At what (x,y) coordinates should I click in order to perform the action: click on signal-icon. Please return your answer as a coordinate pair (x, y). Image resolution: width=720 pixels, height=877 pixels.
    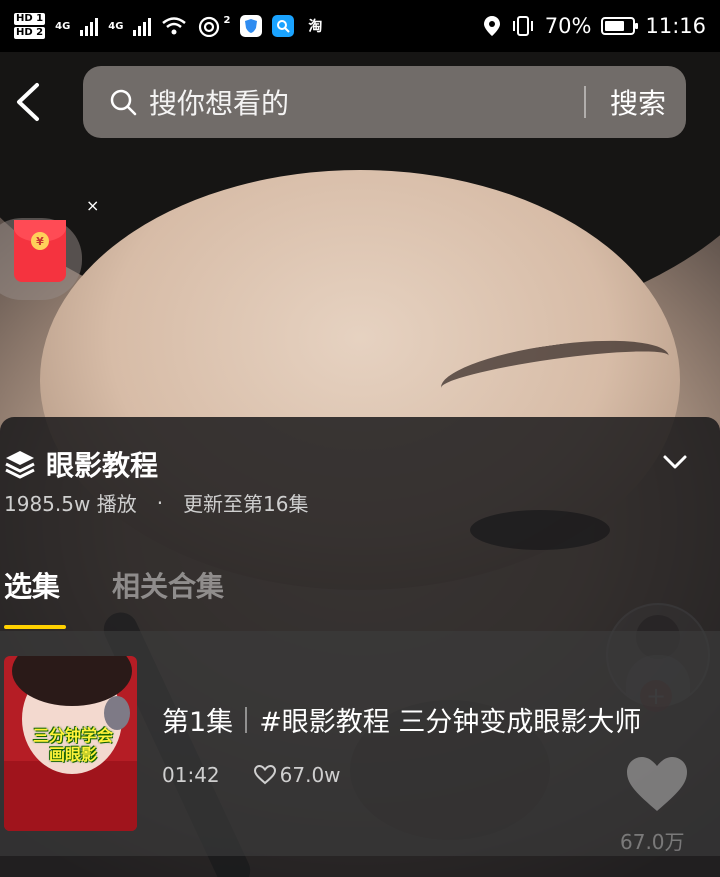
    Looking at the image, I should click on (89, 26).